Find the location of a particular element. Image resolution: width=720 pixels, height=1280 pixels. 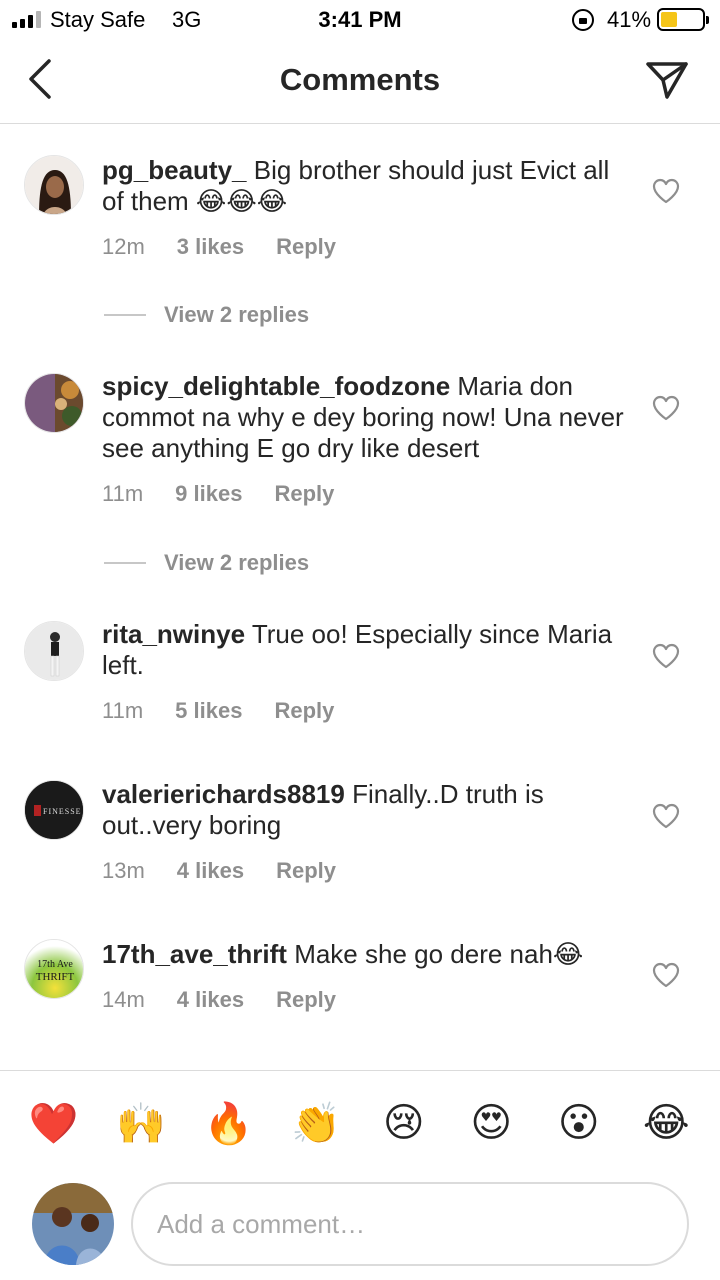

crying-emoji-button: 😢 is located at coordinates (404, 1123).